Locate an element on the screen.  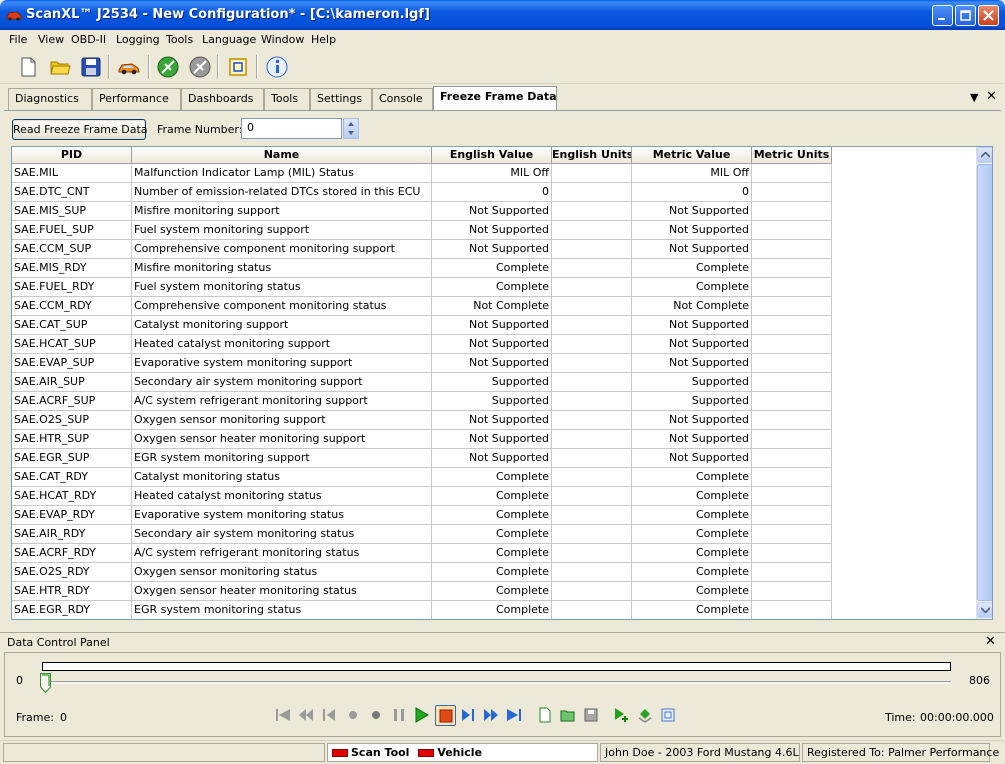
col-pid-cell: SAE.CCM_RDY is located at coordinates (72, 306).